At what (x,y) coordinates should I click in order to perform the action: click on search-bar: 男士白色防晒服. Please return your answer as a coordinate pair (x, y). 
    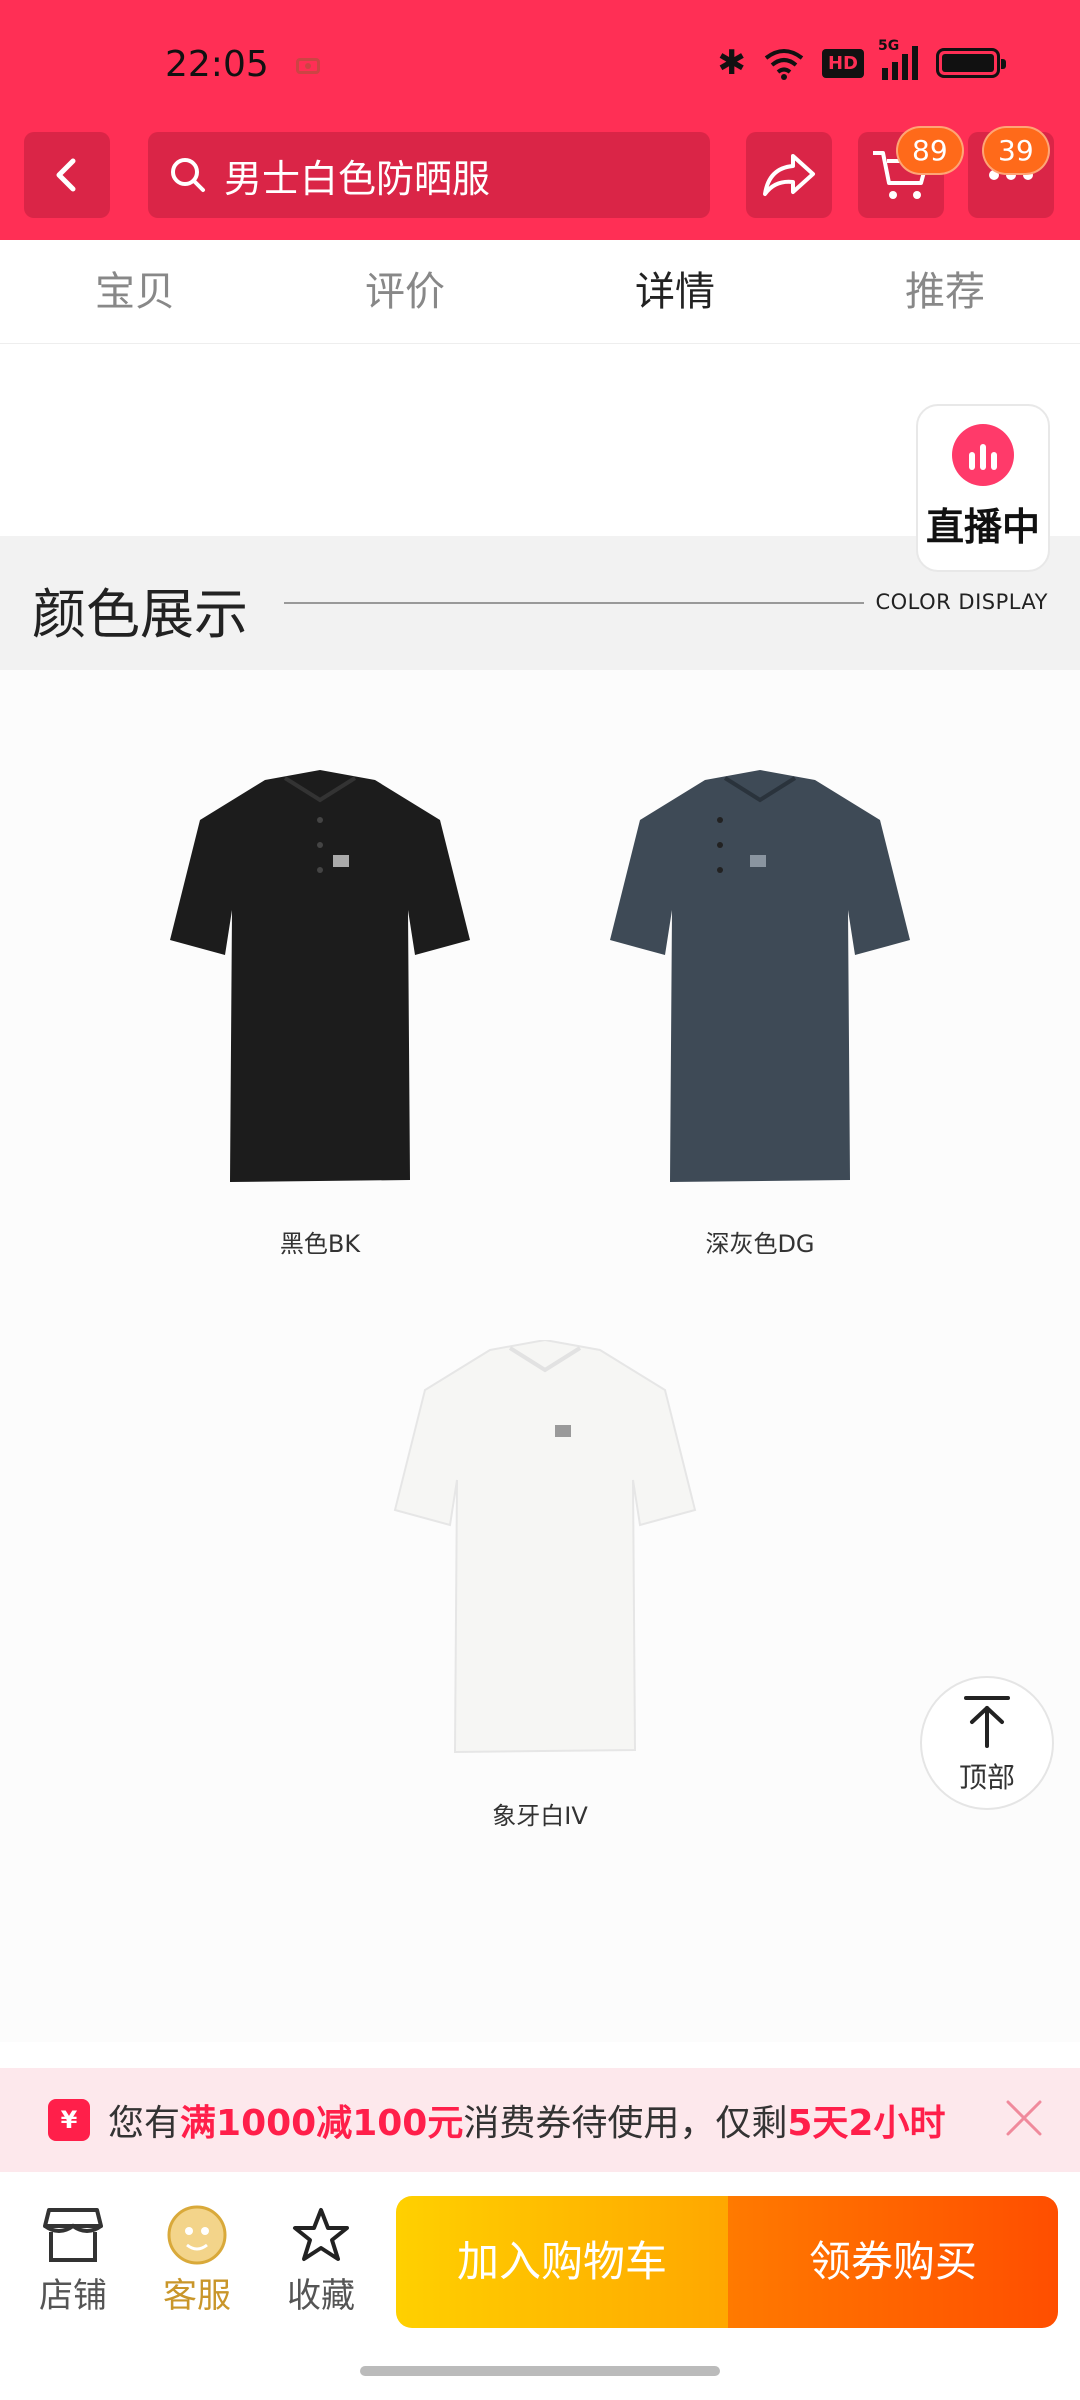
    Looking at the image, I should click on (429, 175).